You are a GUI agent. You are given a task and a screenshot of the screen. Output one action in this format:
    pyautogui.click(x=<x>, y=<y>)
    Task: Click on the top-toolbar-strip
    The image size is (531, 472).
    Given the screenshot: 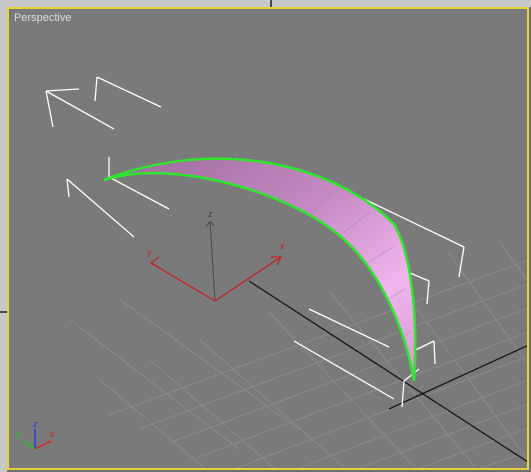 What is the action you would take?
    pyautogui.click(x=265, y=3)
    